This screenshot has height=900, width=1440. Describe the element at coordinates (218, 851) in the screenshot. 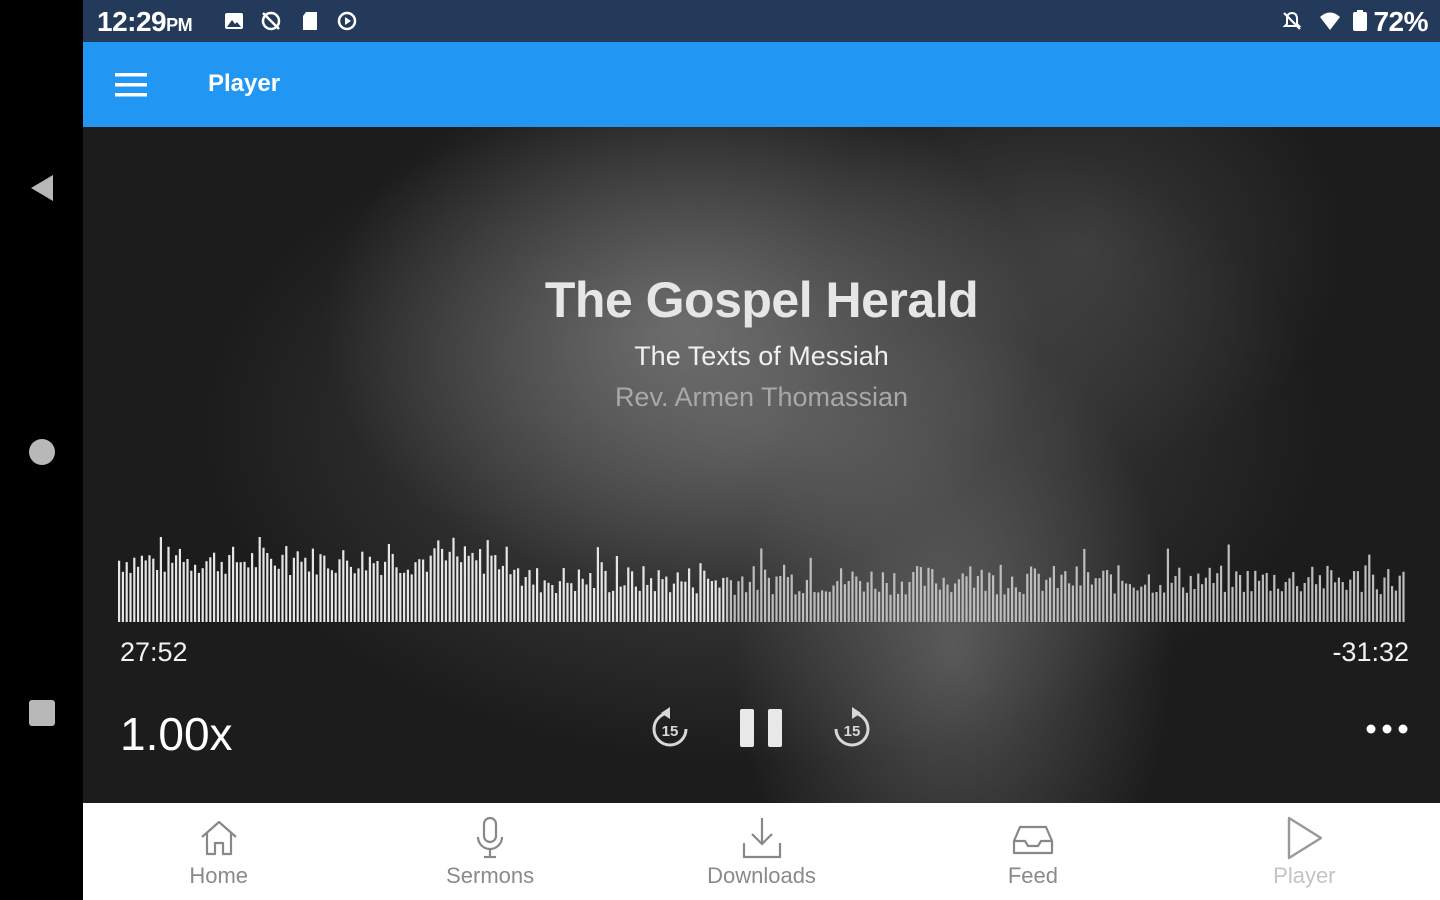

I see `tab-home: Home` at that location.